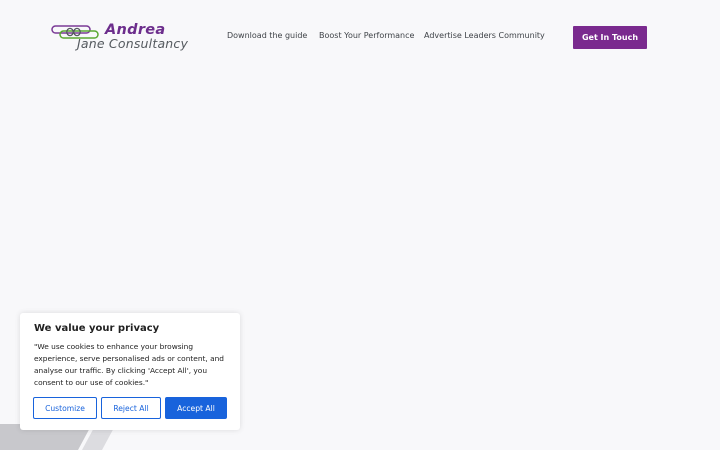  What do you see at coordinates (610, 37) in the screenshot?
I see `get-in-touch-button: Get In Touch` at bounding box center [610, 37].